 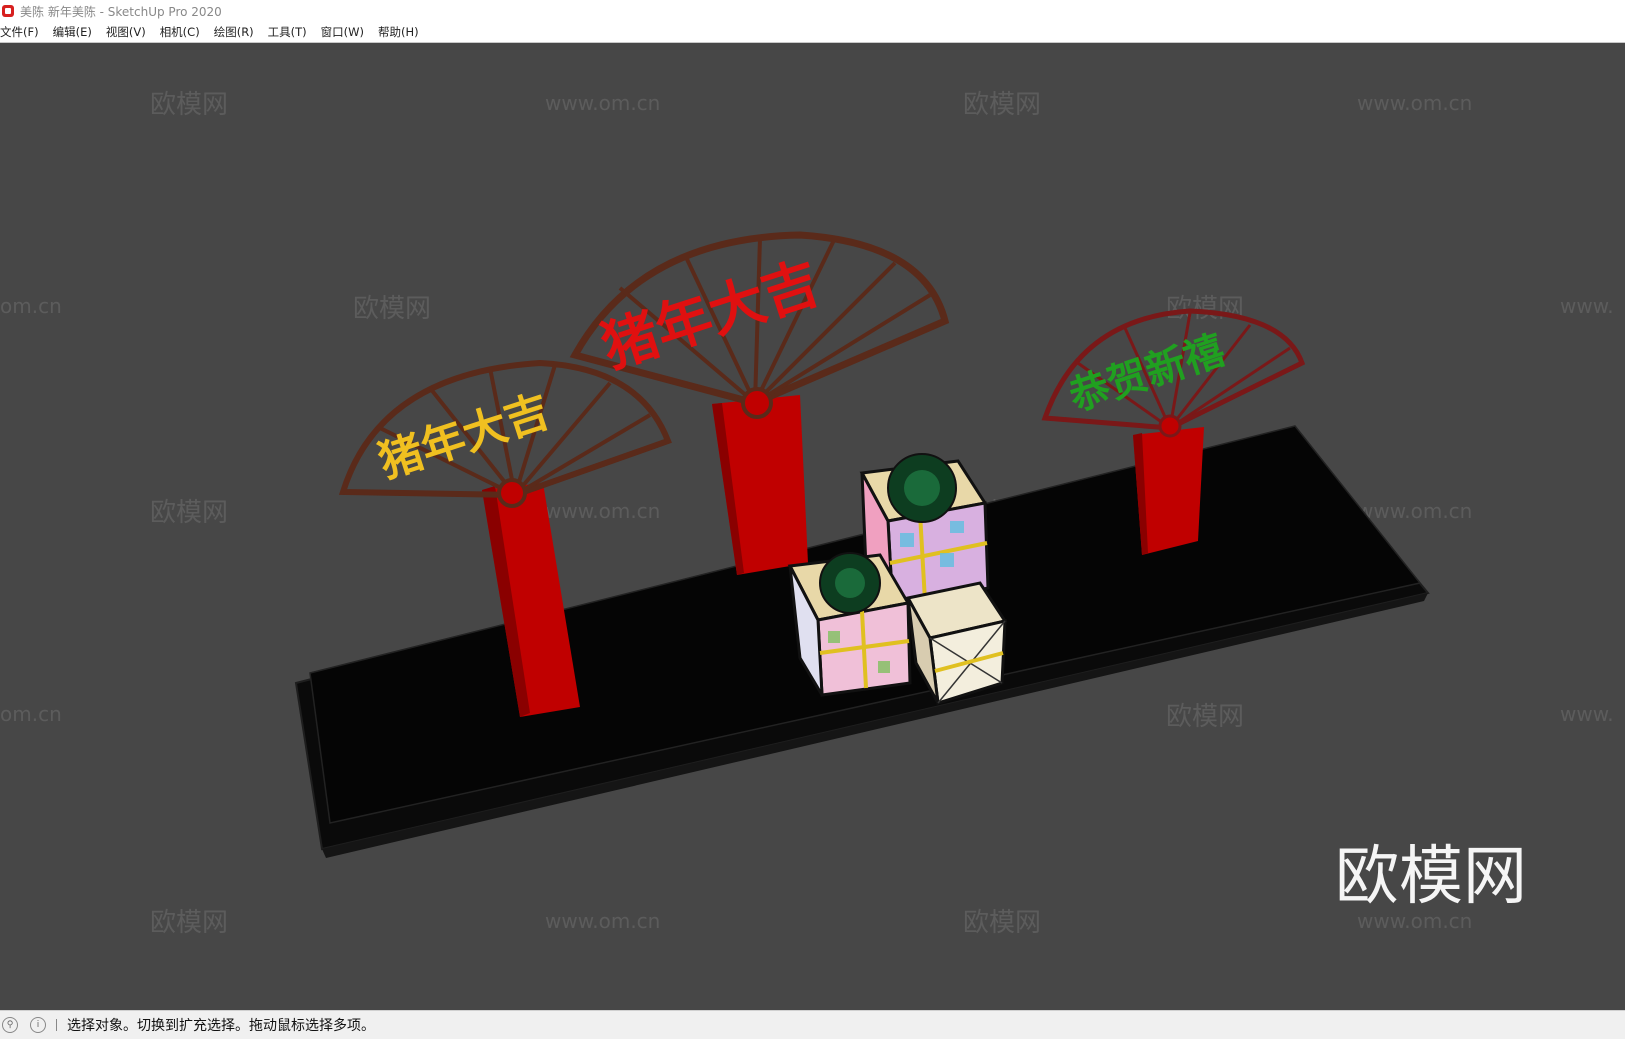 What do you see at coordinates (849, 624) in the screenshot?
I see `gift-box-small` at bounding box center [849, 624].